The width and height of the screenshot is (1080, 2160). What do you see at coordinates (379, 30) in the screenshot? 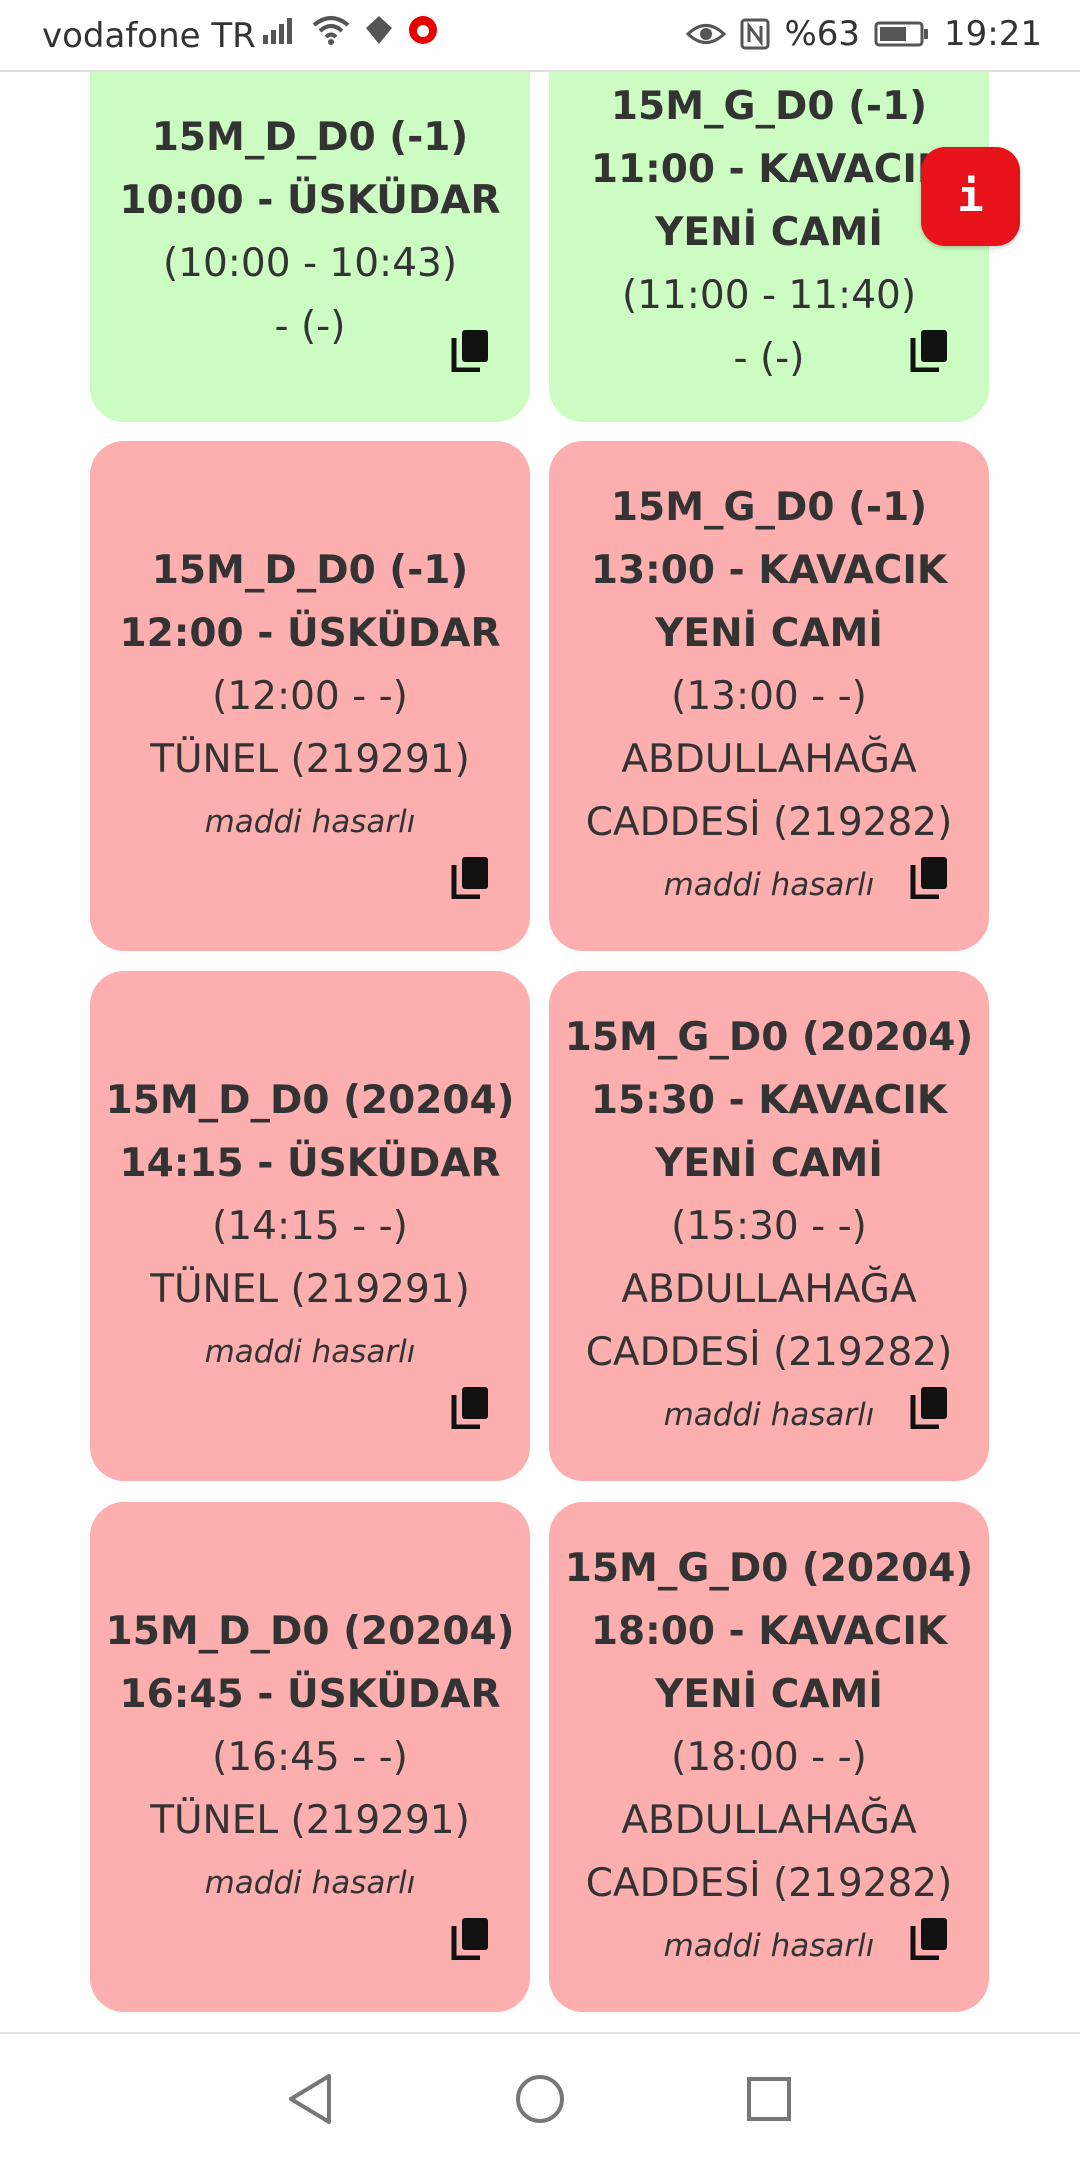
I see `data-saver-icon` at bounding box center [379, 30].